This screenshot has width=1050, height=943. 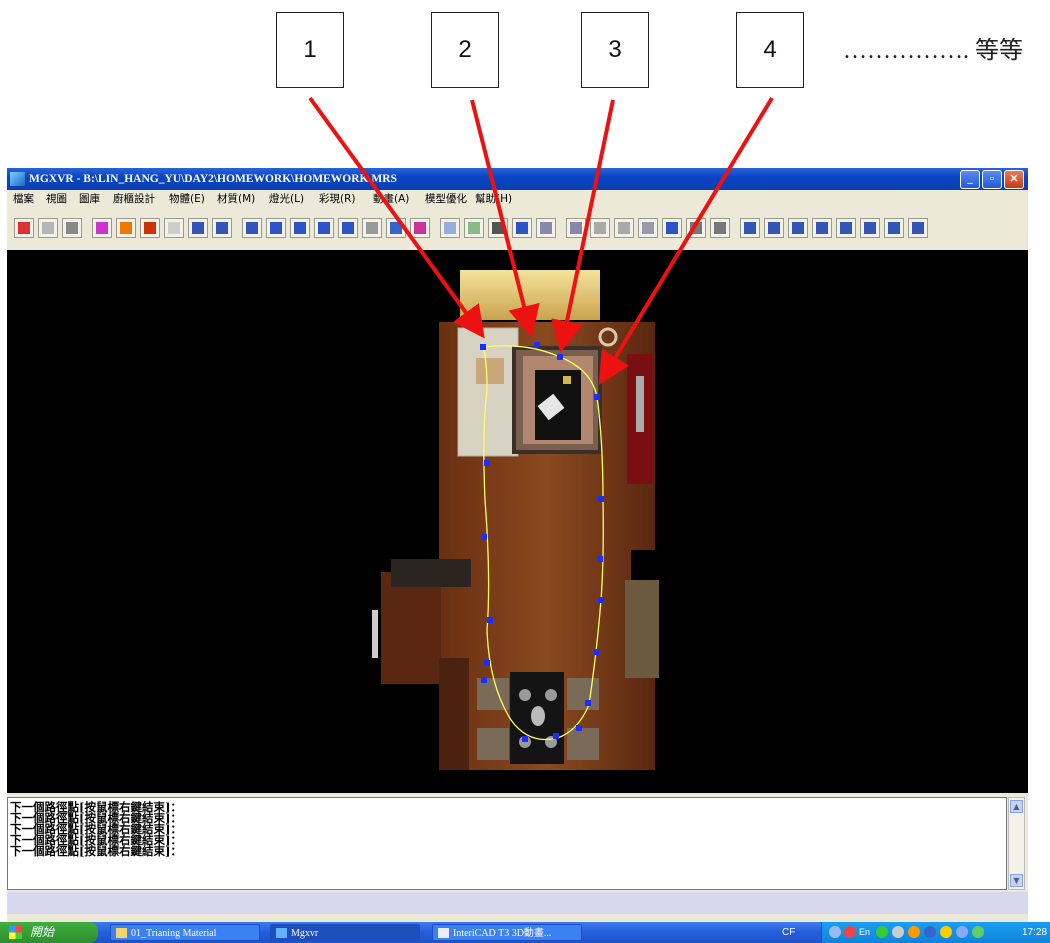 What do you see at coordinates (488, 392) in the screenshot?
I see `sofa` at bounding box center [488, 392].